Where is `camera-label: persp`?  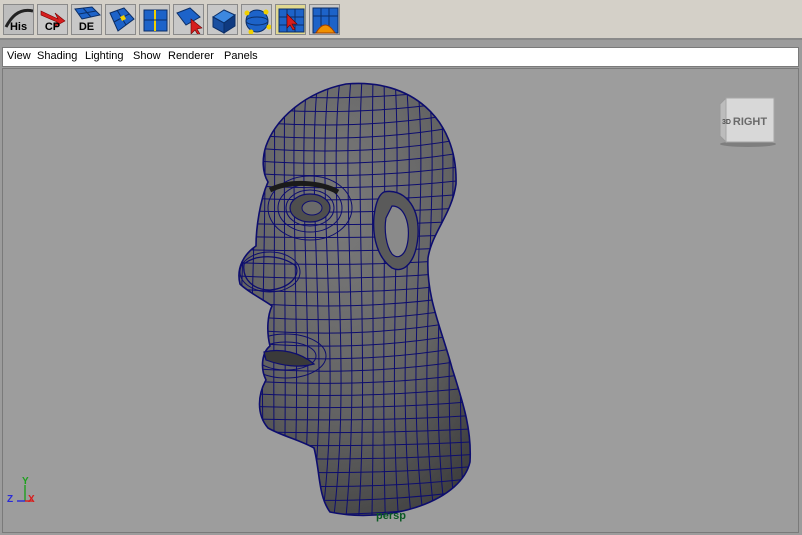 camera-label: persp is located at coordinates (391, 516).